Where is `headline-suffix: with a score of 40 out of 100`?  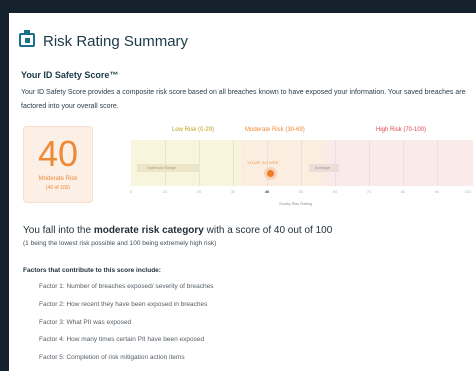
headline-suffix: with a score of 40 out of 100 is located at coordinates (269, 230).